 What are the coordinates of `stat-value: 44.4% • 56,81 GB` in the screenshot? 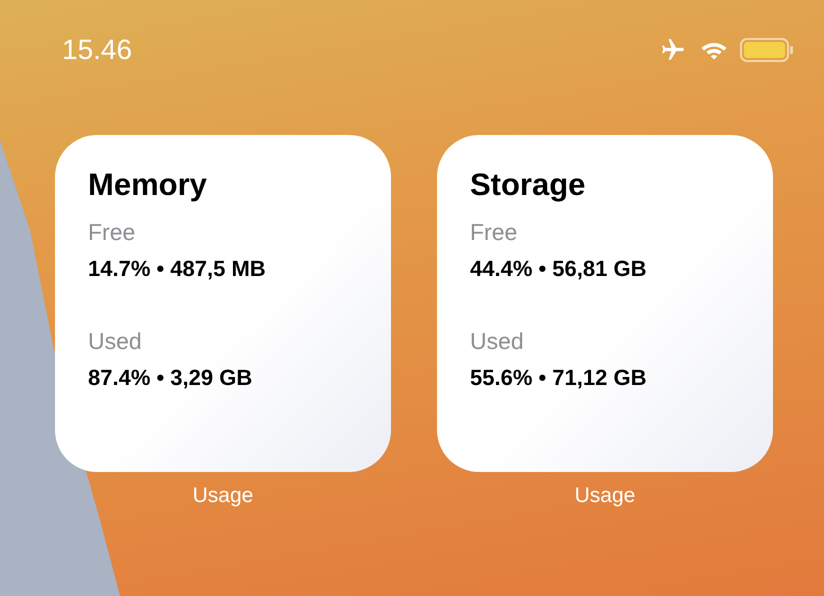 It's located at (559, 269).